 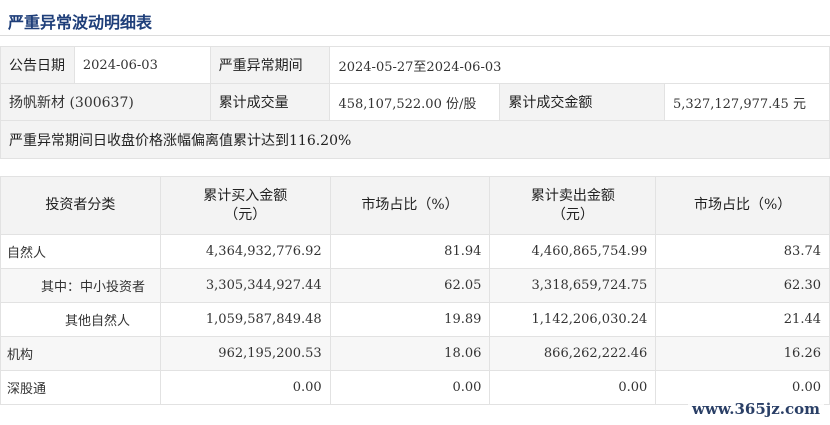 I want to click on volume-value: 458,107,522.00 份/股, so click(x=415, y=102).